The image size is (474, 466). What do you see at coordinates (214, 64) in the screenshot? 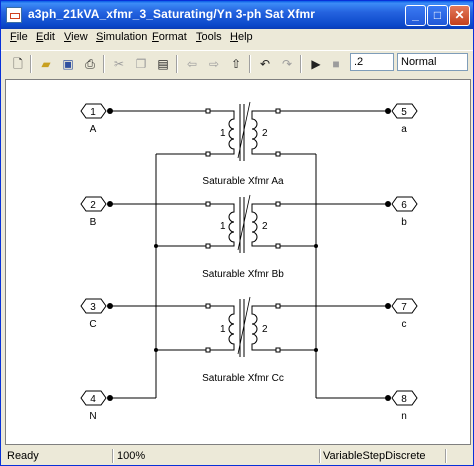
I see `forward-arrow-icon: ⇨` at bounding box center [214, 64].